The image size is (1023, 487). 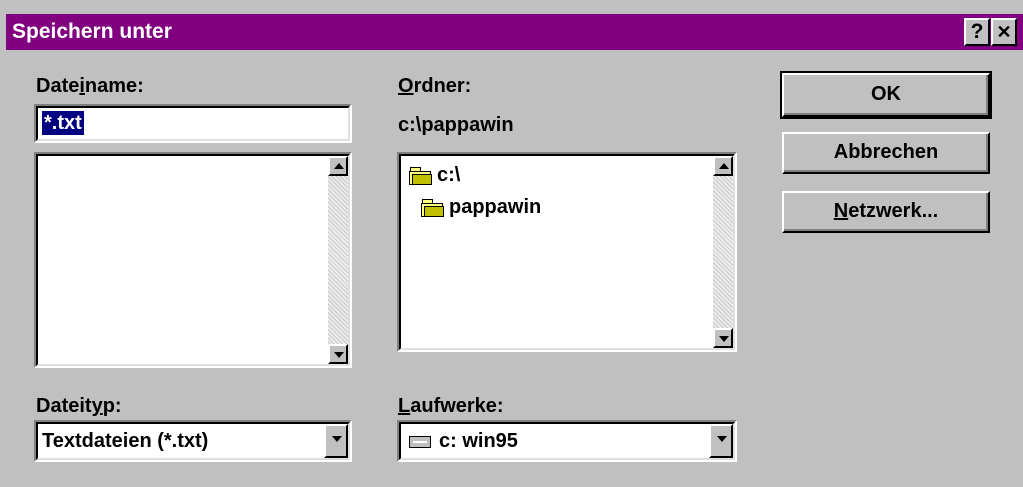 What do you see at coordinates (514, 32) in the screenshot?
I see `title-bar: Speichern unter ? ✕` at bounding box center [514, 32].